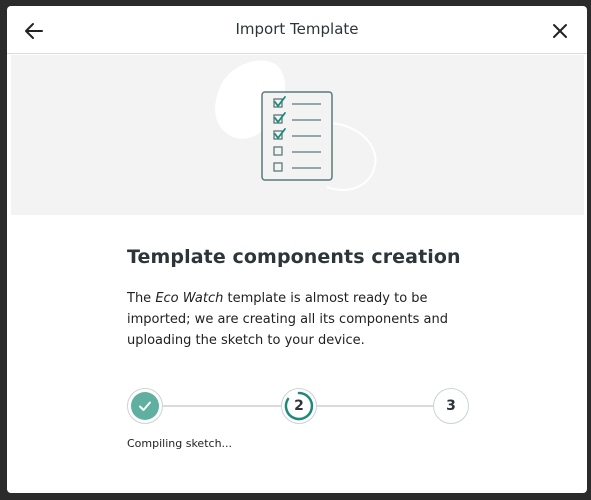 The width and height of the screenshot is (591, 500). I want to click on step-2-active: 2, so click(299, 406).